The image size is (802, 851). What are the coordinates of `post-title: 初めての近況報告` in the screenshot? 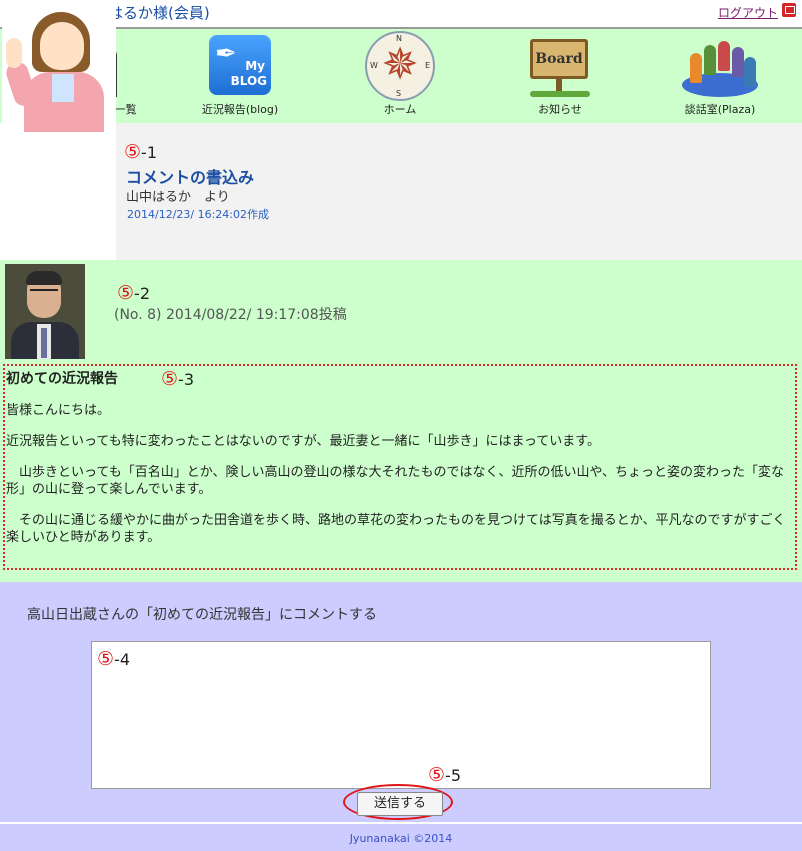 It's located at (62, 379).